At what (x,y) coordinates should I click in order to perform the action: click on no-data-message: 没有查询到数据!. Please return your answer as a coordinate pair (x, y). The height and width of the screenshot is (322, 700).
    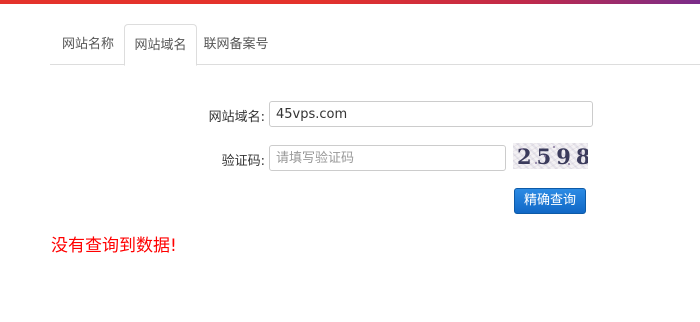
    Looking at the image, I should click on (114, 246).